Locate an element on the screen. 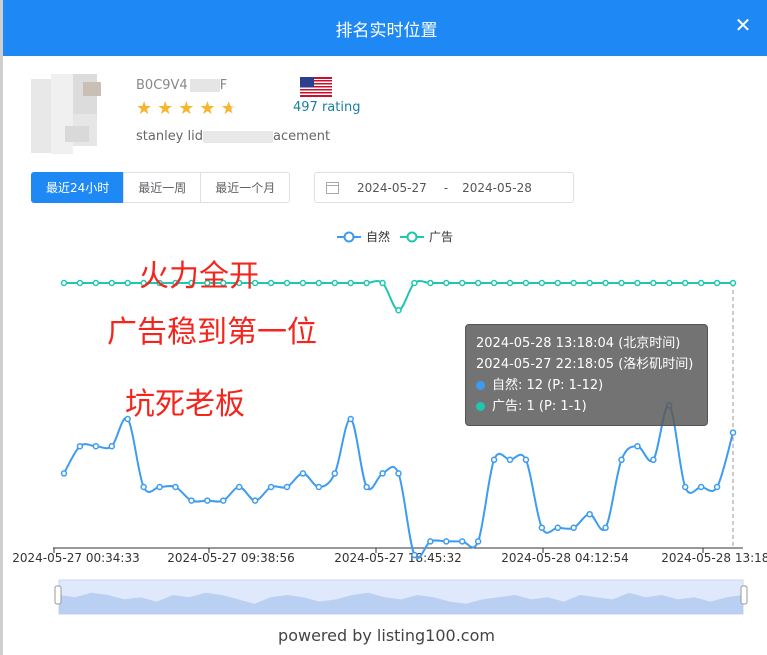  powered-by-footer: powered by listing100.com is located at coordinates (386, 635).